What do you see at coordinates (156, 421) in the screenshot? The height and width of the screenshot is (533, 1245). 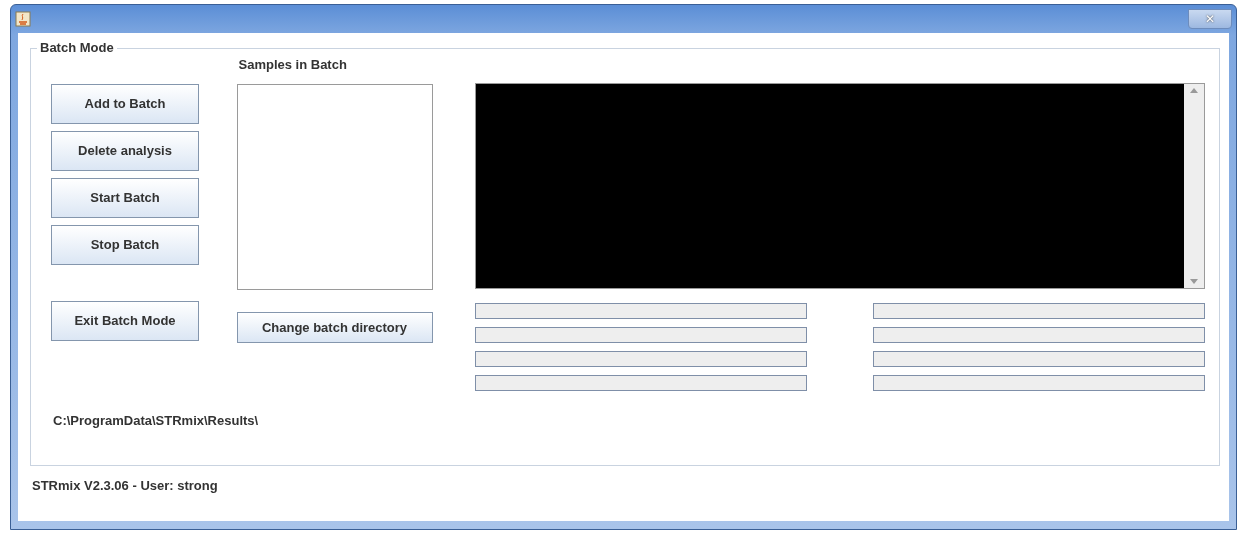 I see `directory-path: C:\ProgramData\STRmix\Results\` at bounding box center [156, 421].